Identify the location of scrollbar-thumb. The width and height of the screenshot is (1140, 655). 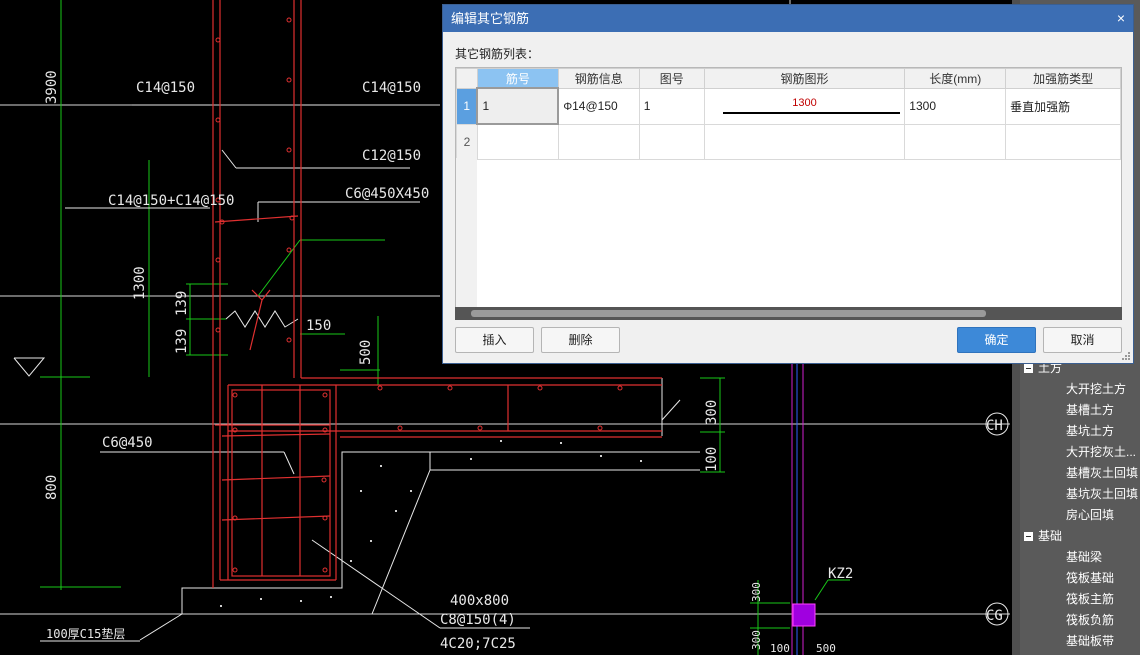
(728, 313).